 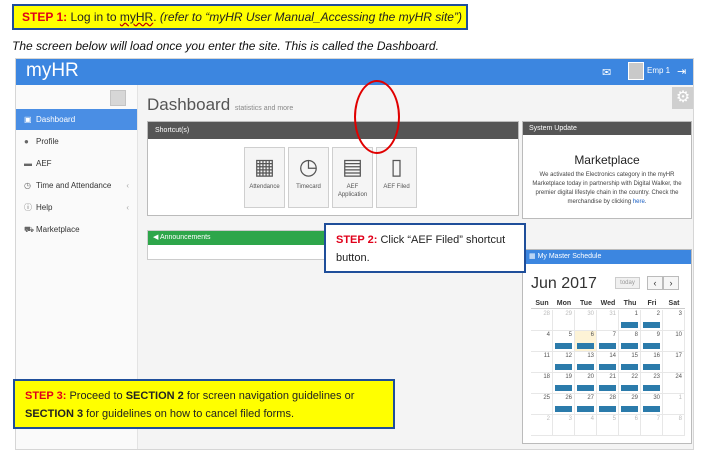 What do you see at coordinates (652, 341) in the screenshot?
I see `calendar-day-cell: 9` at bounding box center [652, 341].